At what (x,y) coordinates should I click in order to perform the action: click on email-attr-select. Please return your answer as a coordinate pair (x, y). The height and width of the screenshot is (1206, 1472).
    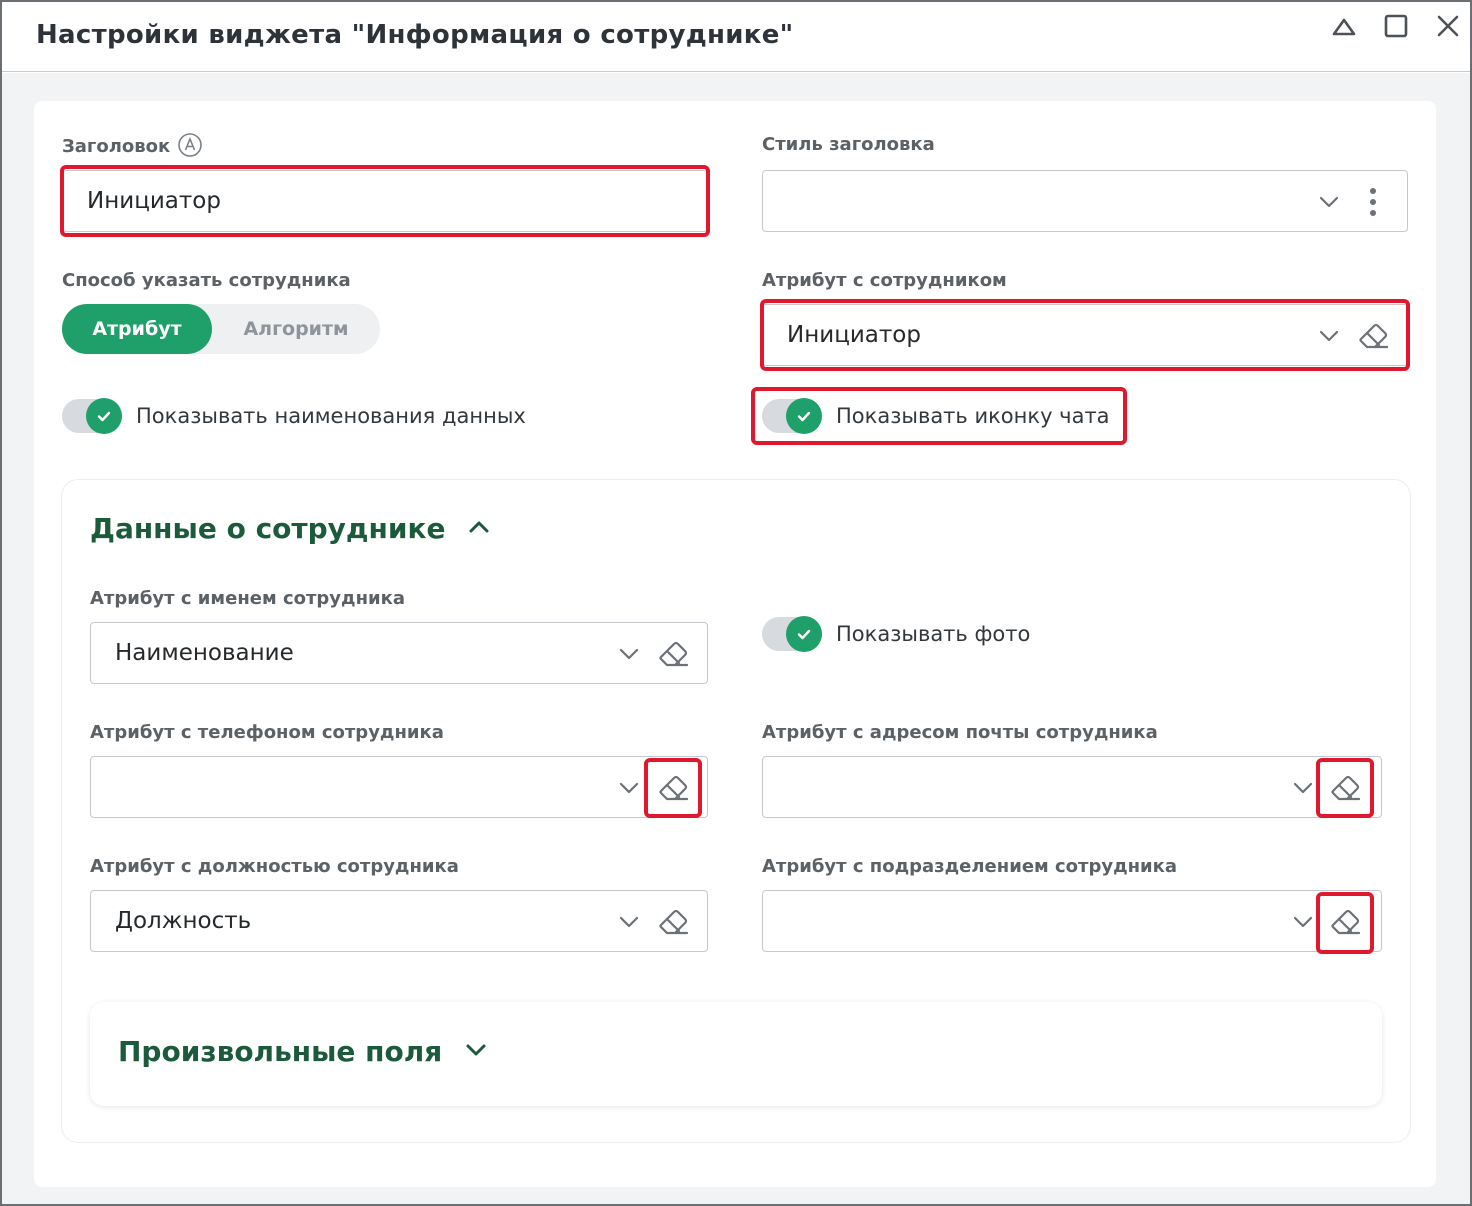
    Looking at the image, I should click on (1072, 787).